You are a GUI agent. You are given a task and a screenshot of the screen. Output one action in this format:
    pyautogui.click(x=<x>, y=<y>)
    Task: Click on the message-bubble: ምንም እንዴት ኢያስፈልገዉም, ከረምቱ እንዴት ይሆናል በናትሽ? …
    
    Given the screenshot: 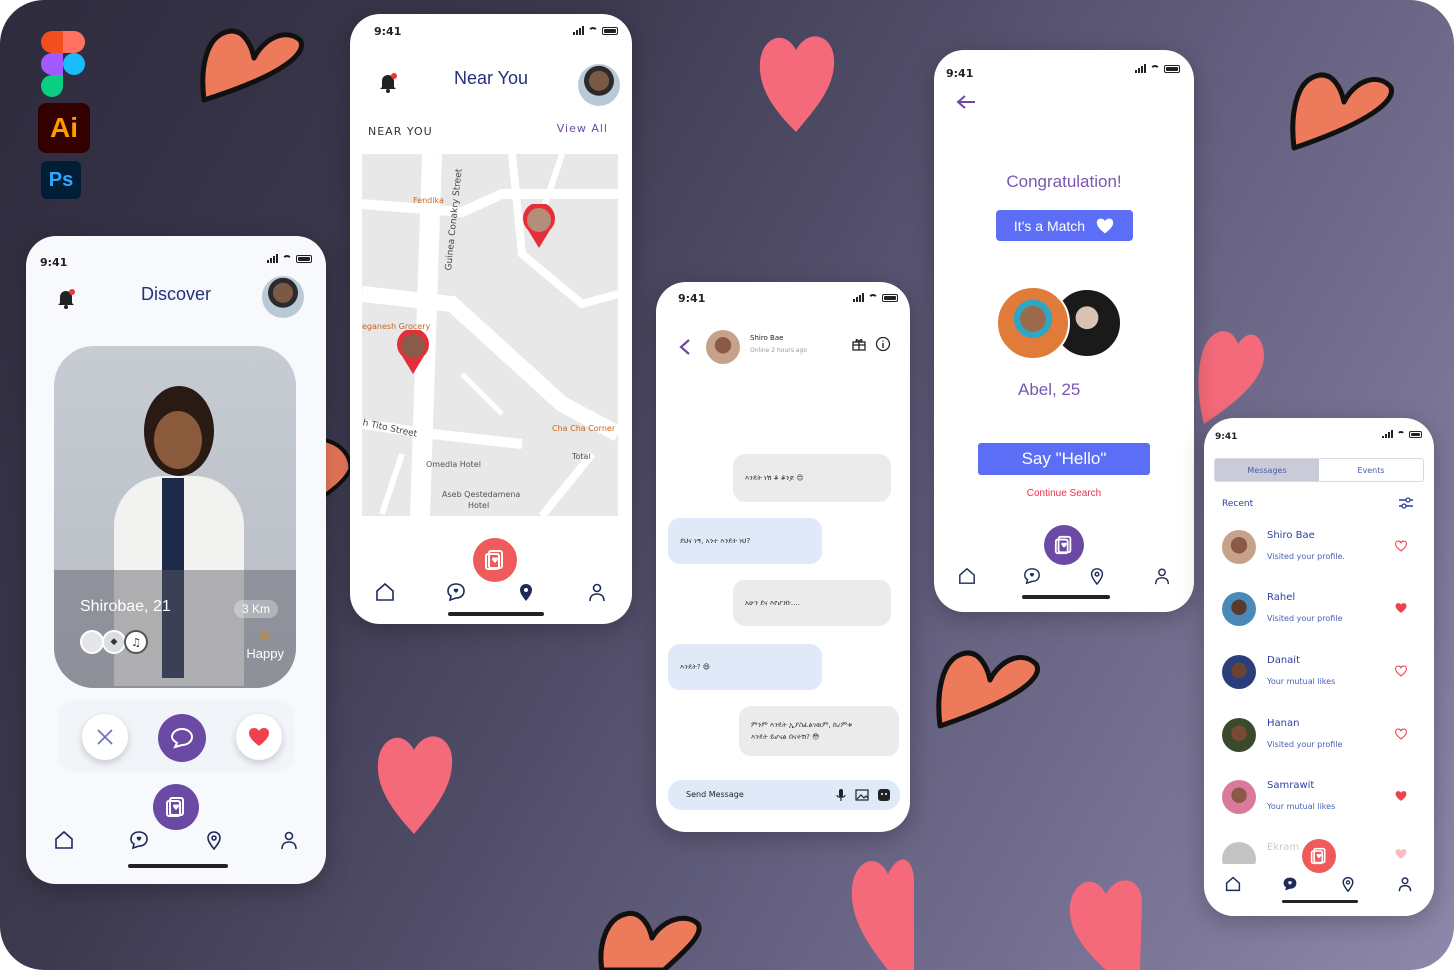 What is the action you would take?
    pyautogui.click(x=819, y=731)
    